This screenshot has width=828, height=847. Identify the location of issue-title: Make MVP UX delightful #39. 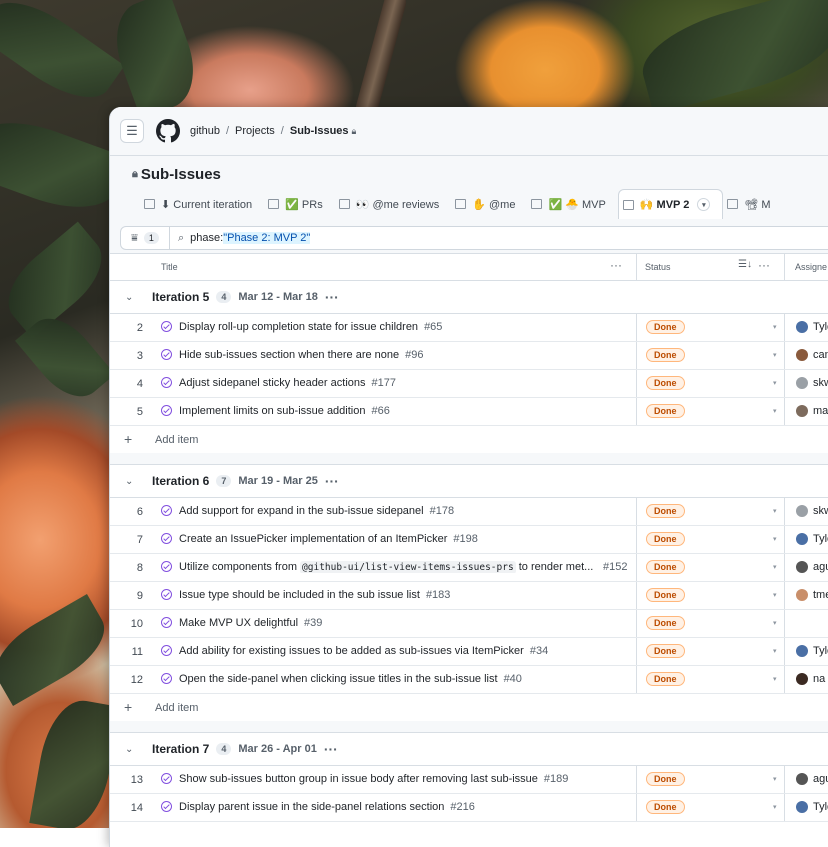
(391, 623).